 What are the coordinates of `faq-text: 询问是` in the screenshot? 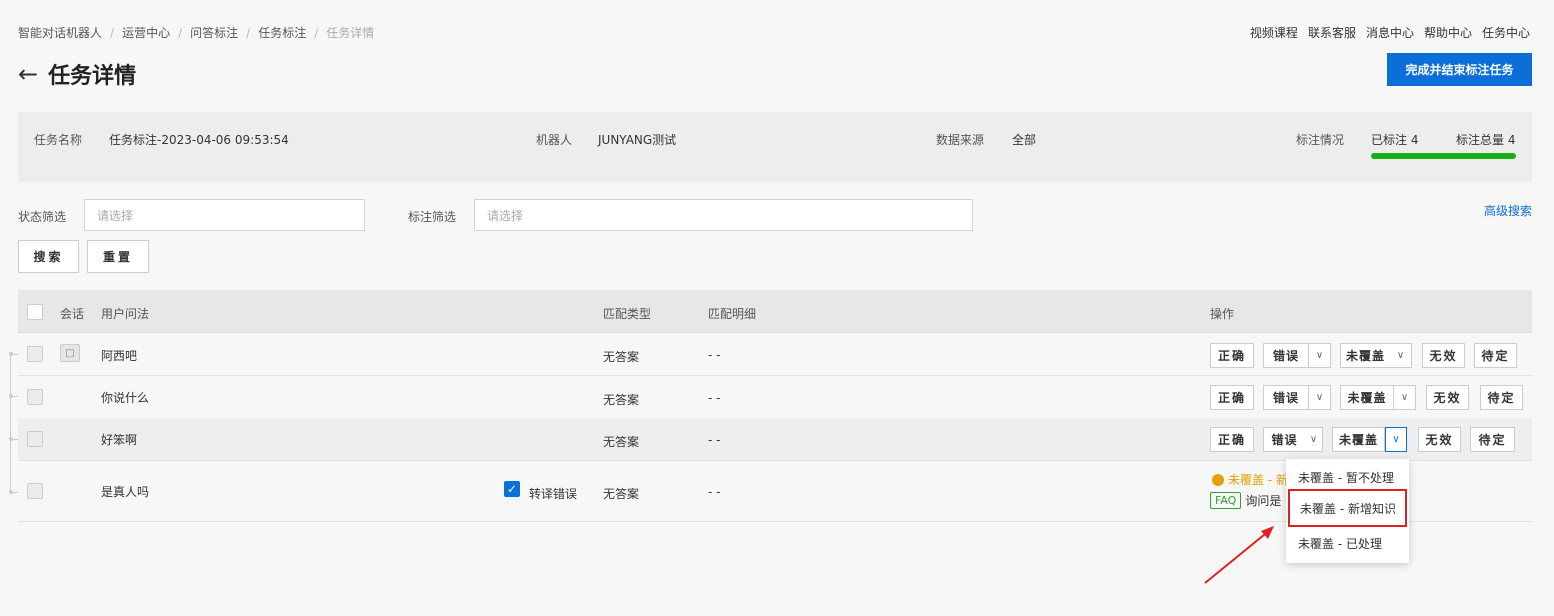 It's located at (1263, 501).